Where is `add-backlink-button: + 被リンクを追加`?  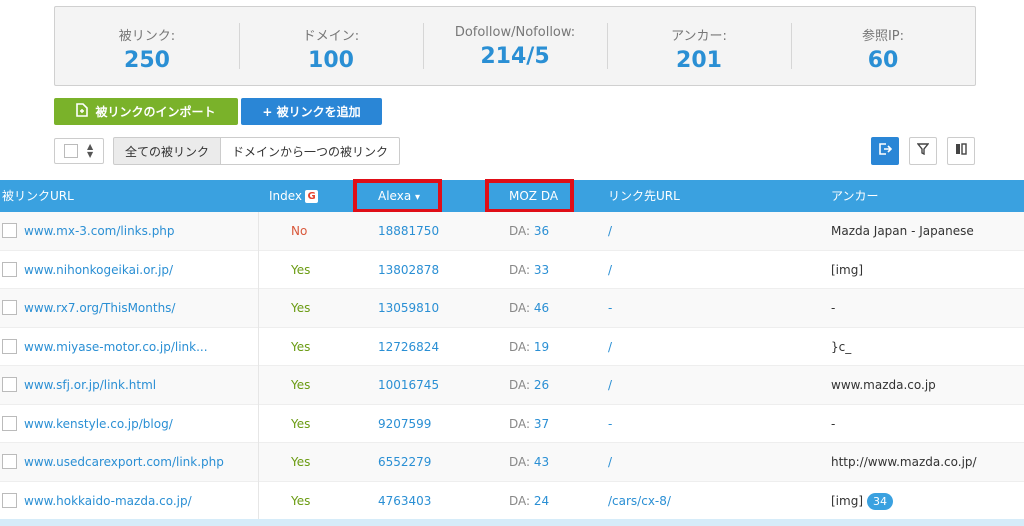
add-backlink-button: + 被リンクを追加 is located at coordinates (311, 111).